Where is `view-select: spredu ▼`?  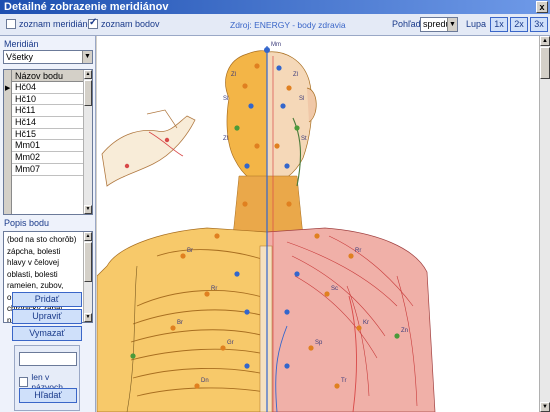
view-select: spredu ▼ is located at coordinates (439, 24).